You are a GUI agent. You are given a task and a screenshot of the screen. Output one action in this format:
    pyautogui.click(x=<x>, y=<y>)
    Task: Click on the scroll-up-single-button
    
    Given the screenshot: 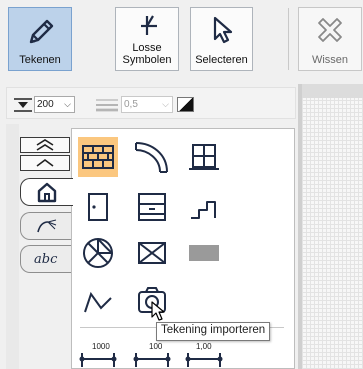 What is the action you would take?
    pyautogui.click(x=45, y=163)
    